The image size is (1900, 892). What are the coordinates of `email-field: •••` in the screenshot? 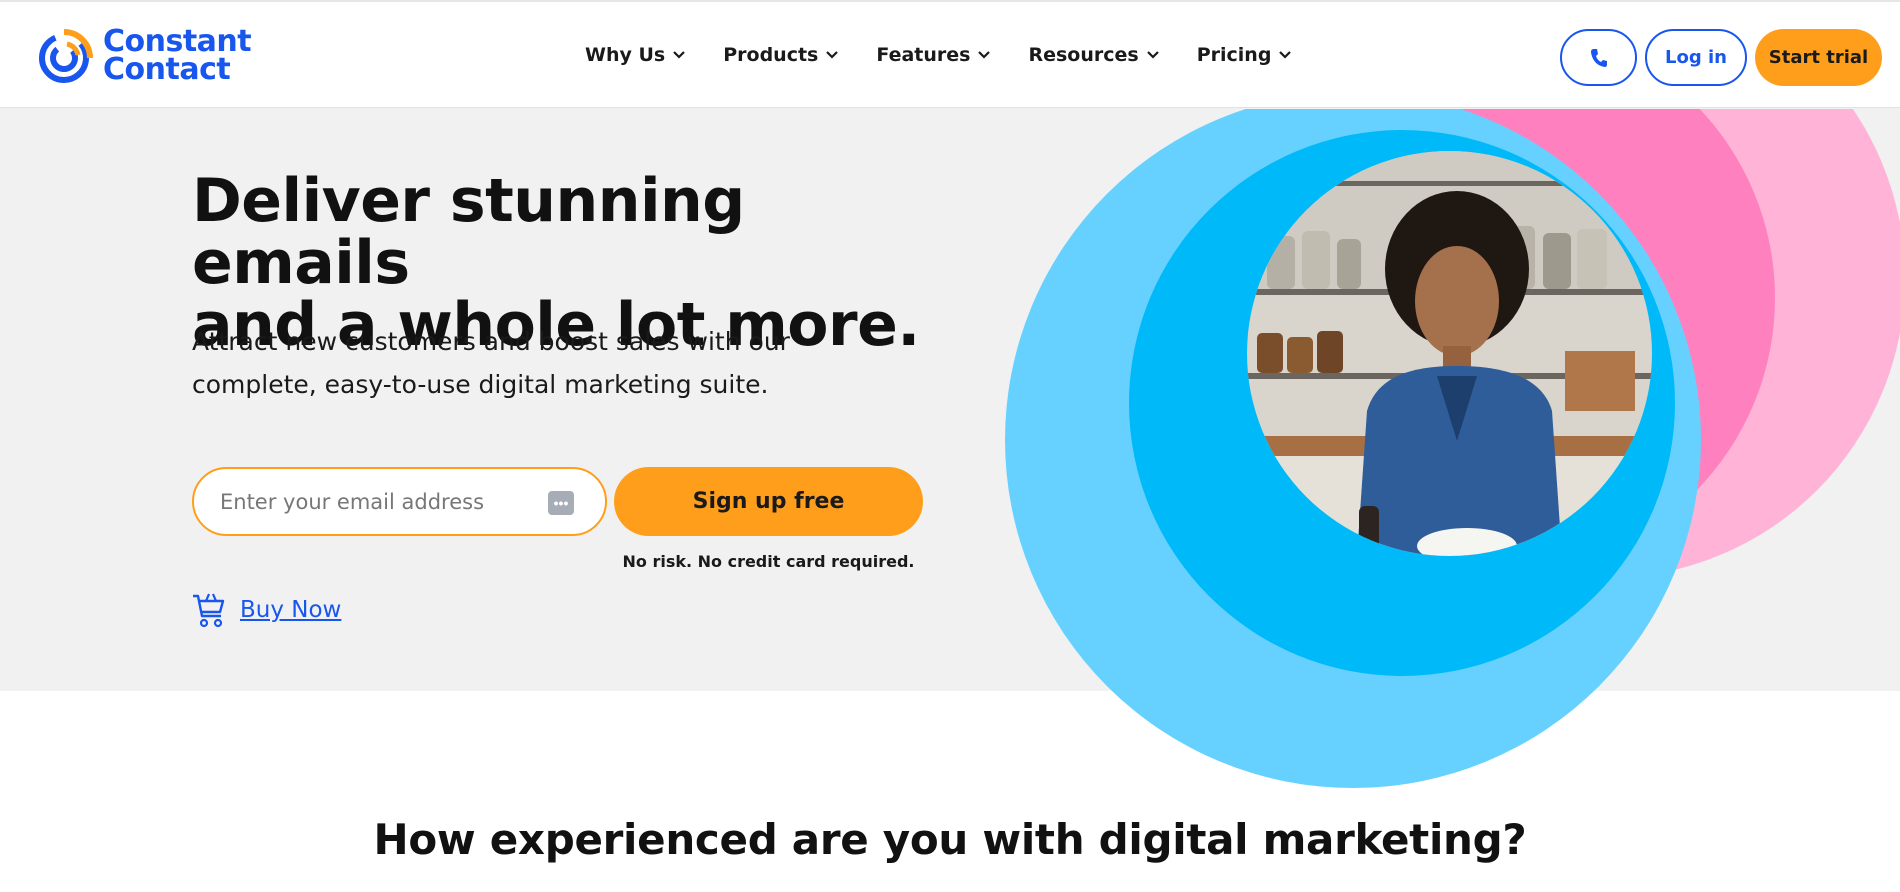 It's located at (399, 501).